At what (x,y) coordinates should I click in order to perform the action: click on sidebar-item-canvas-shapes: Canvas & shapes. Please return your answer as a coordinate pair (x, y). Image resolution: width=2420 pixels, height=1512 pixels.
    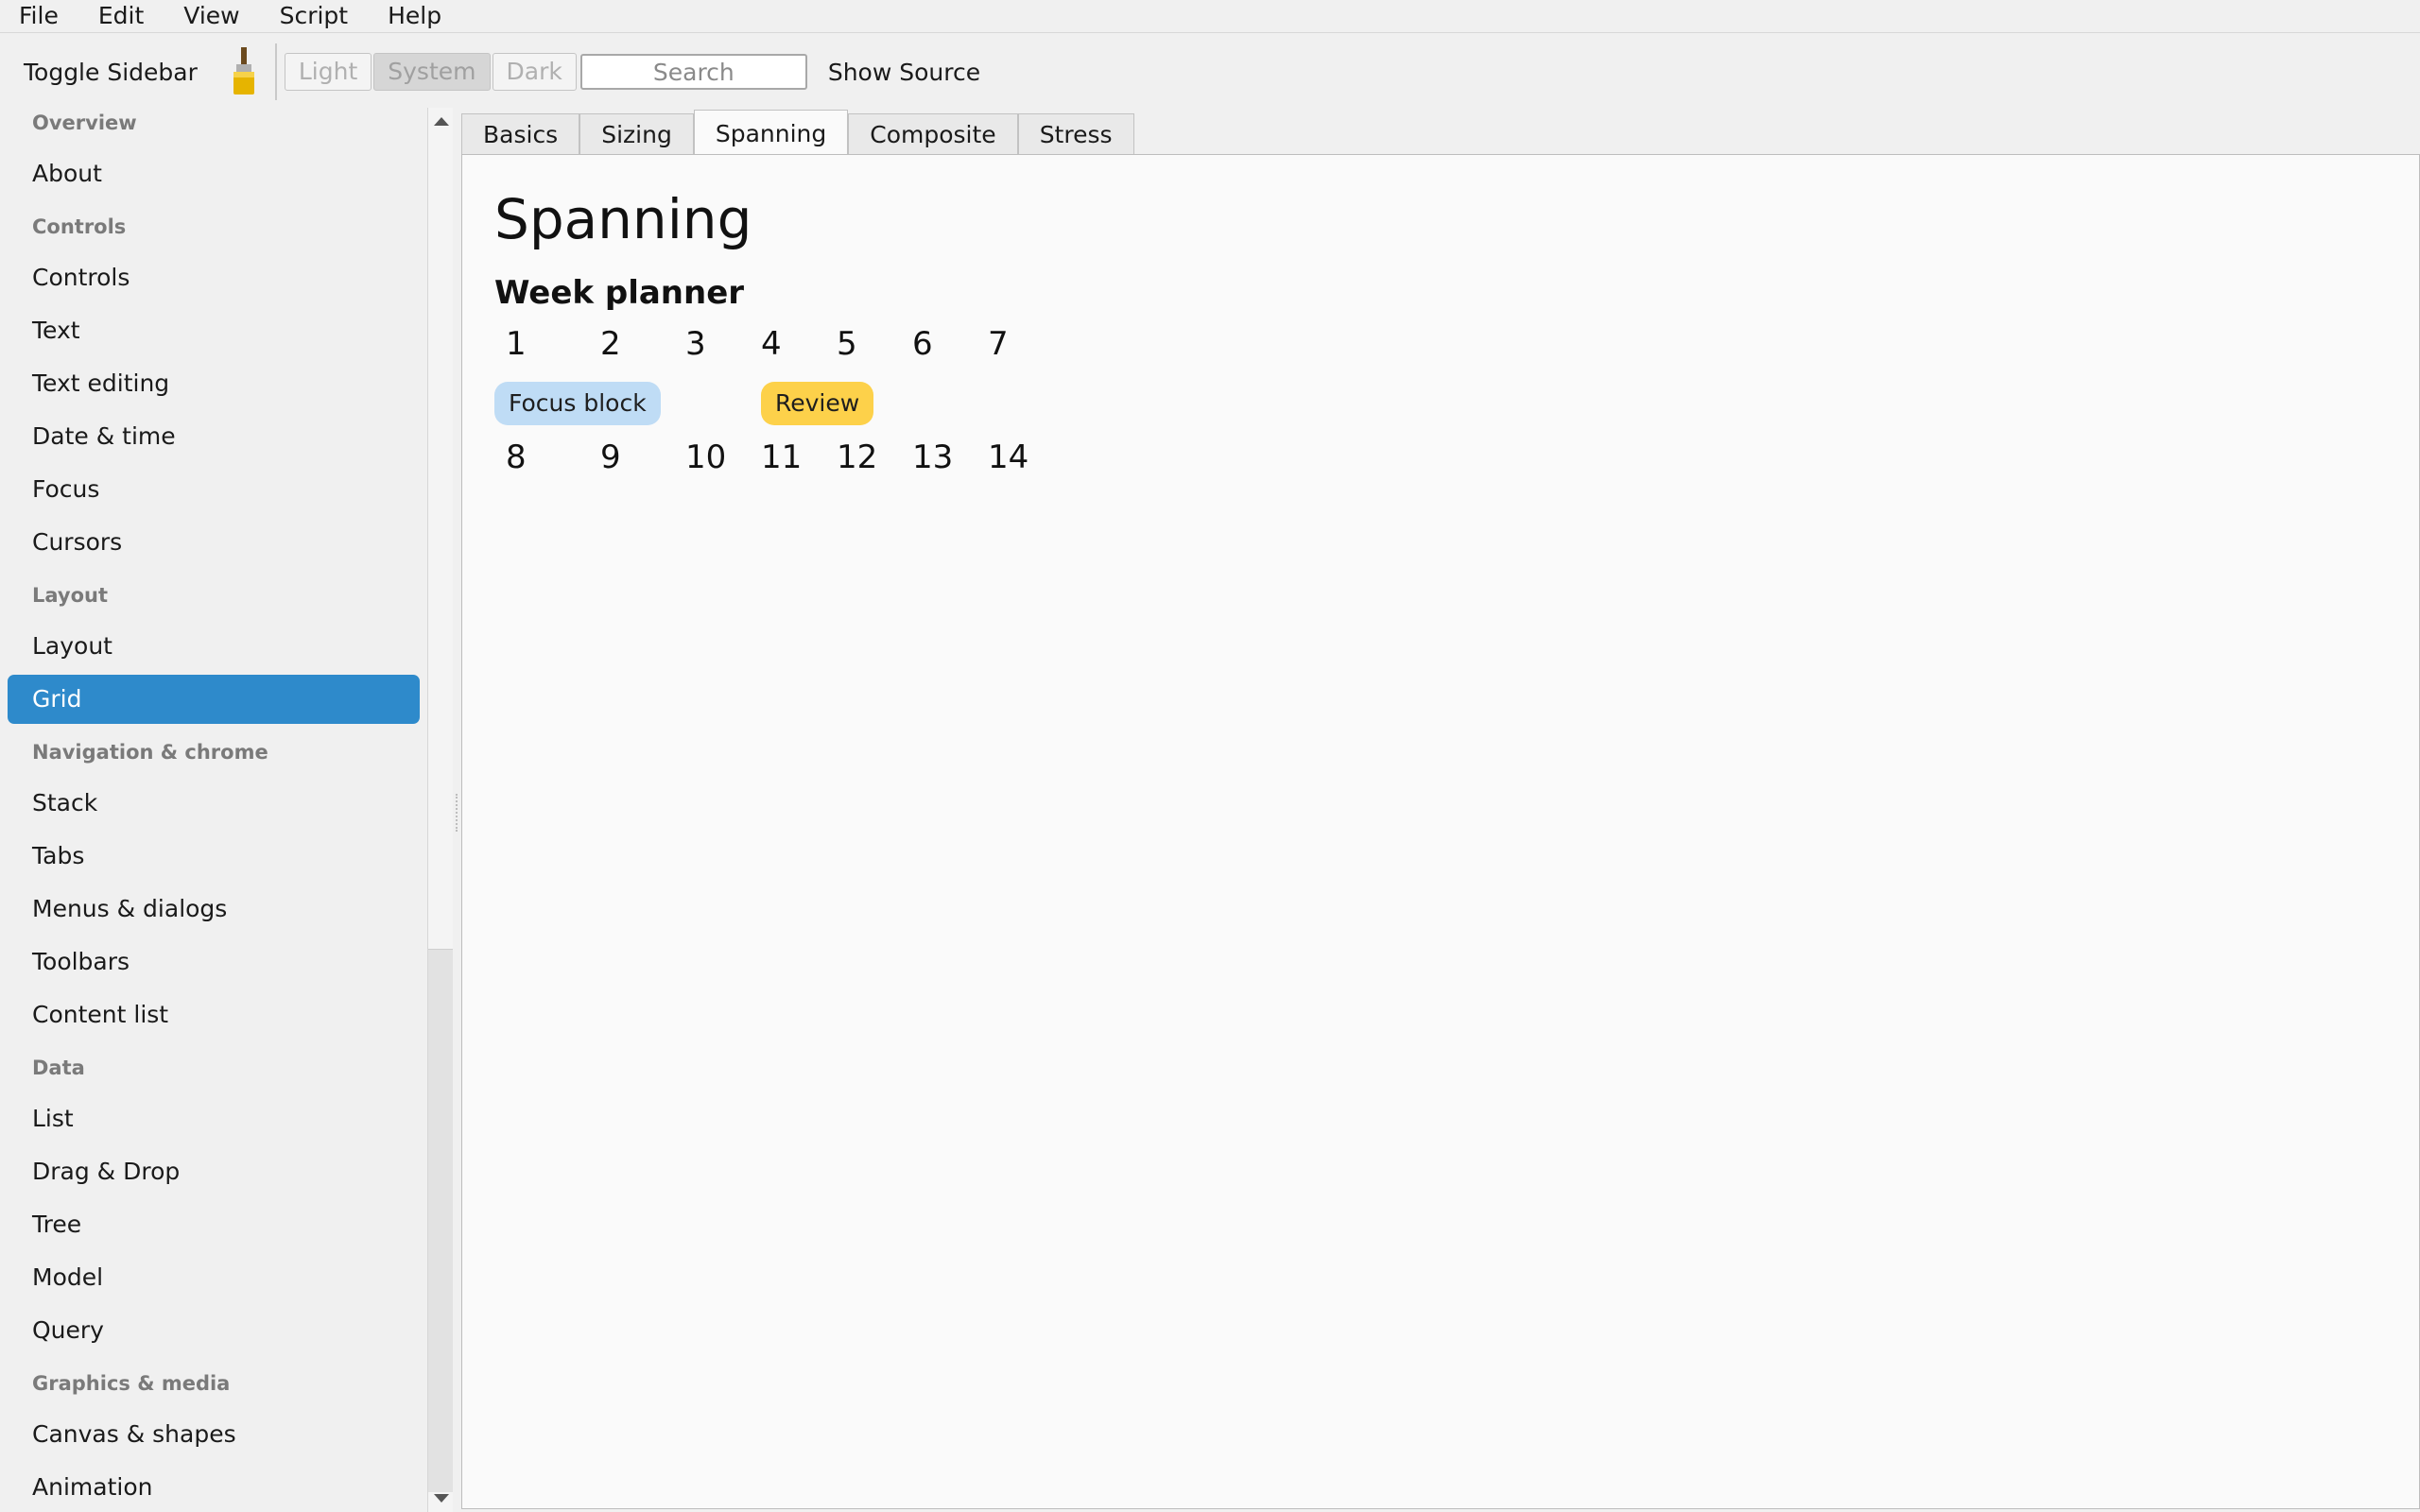
    Looking at the image, I should click on (214, 1434).